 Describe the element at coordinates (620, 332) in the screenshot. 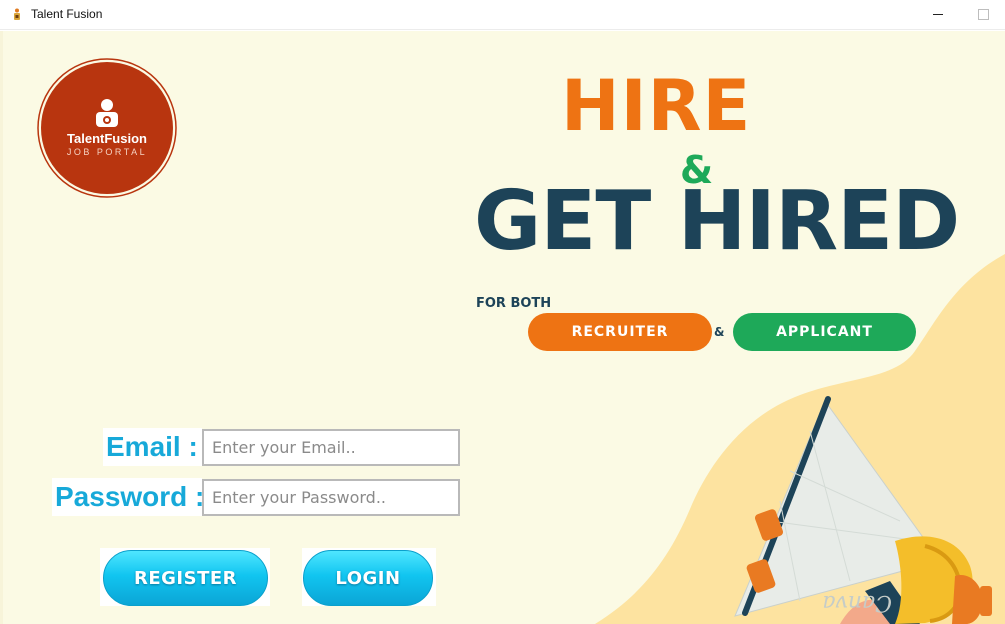

I see `recruiter-pill: RECRUITER` at that location.